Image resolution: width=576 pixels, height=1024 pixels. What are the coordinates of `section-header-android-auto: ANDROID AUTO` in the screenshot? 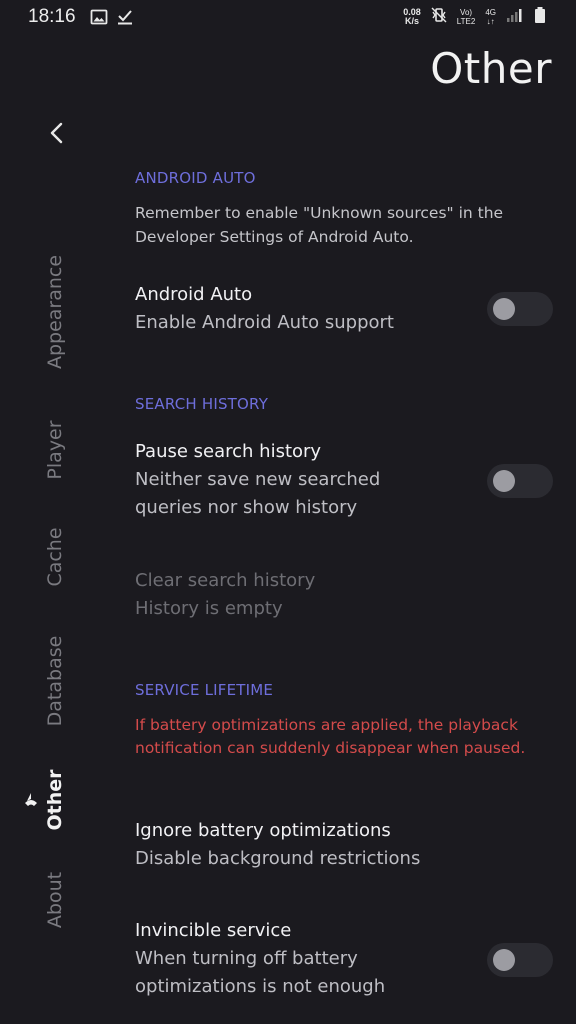 It's located at (195, 178).